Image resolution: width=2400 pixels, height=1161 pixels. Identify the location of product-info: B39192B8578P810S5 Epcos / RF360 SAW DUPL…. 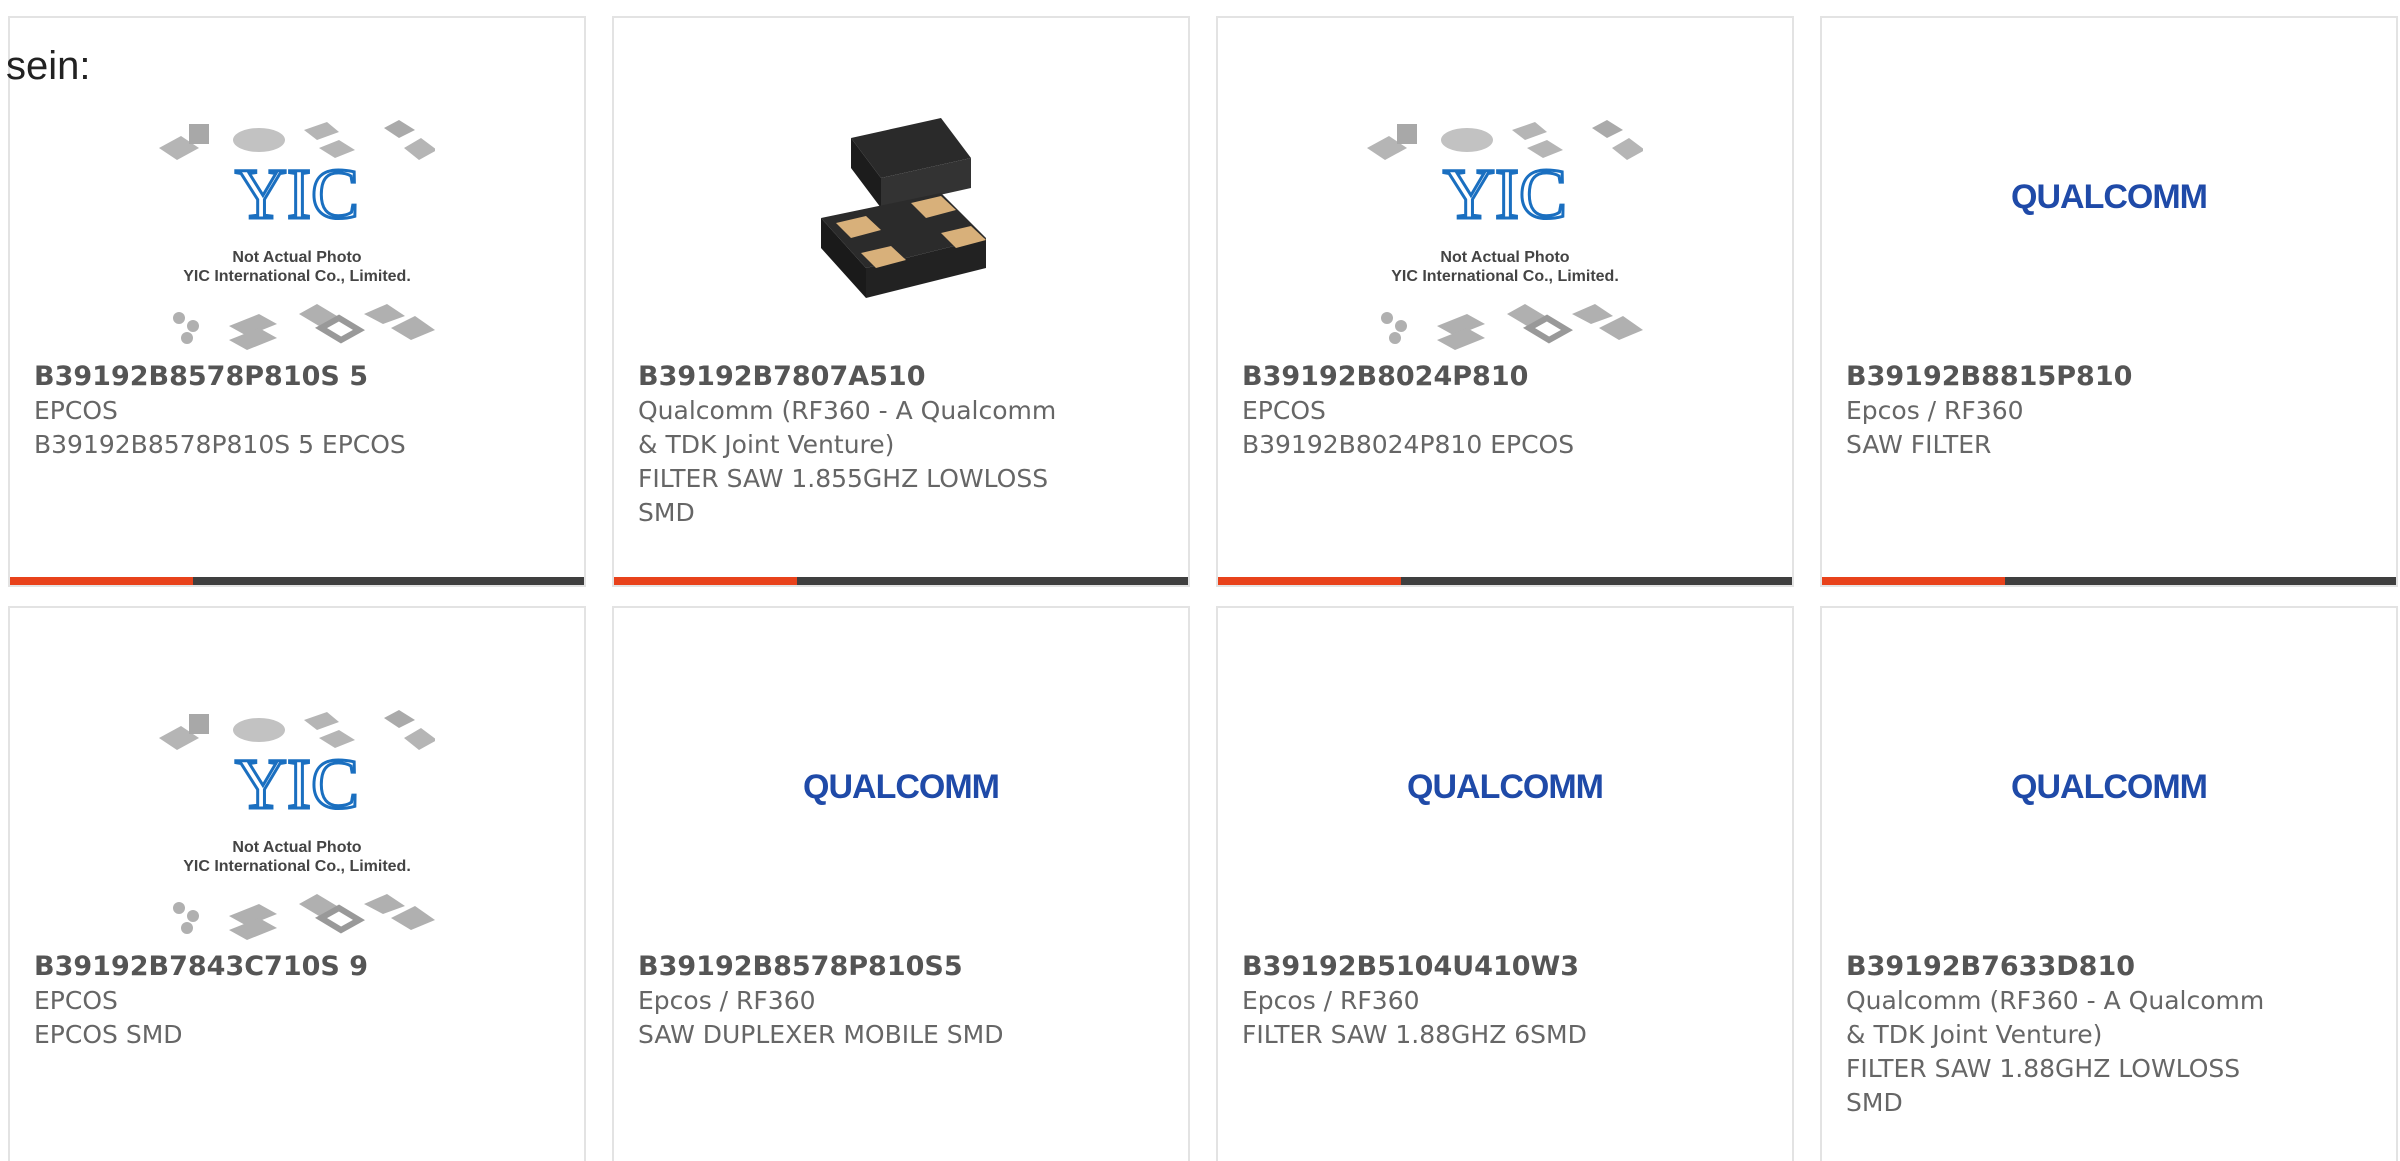
(853, 1001).